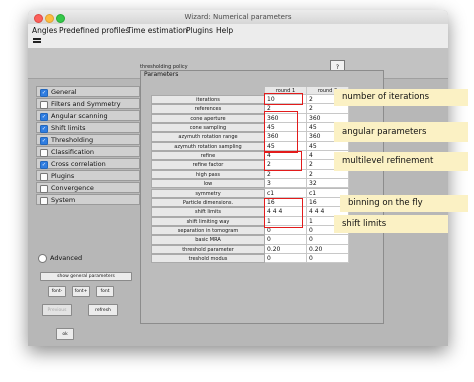 The height and width of the screenshot is (382, 474). Describe the element at coordinates (208, 249) in the screenshot. I see `parameter-name: threshold parameter` at that location.